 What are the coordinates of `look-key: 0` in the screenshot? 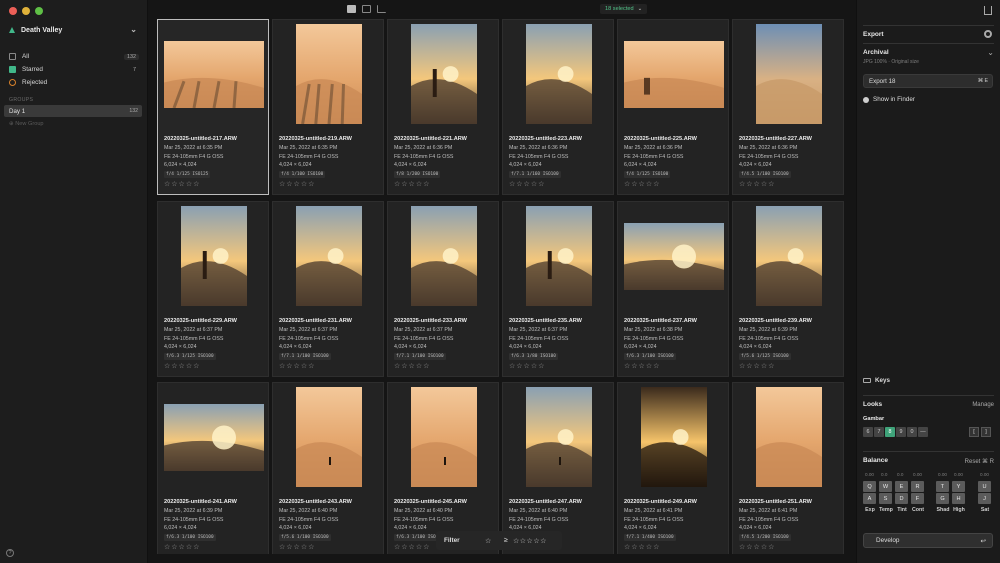 It's located at (912, 432).